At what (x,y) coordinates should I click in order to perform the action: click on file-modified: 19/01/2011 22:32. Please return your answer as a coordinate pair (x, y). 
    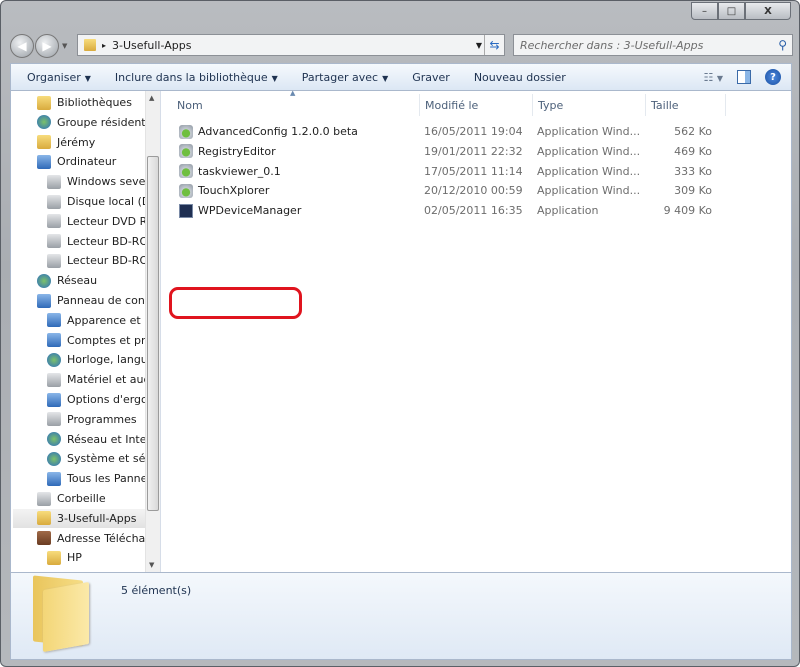
    Looking at the image, I should click on (473, 151).